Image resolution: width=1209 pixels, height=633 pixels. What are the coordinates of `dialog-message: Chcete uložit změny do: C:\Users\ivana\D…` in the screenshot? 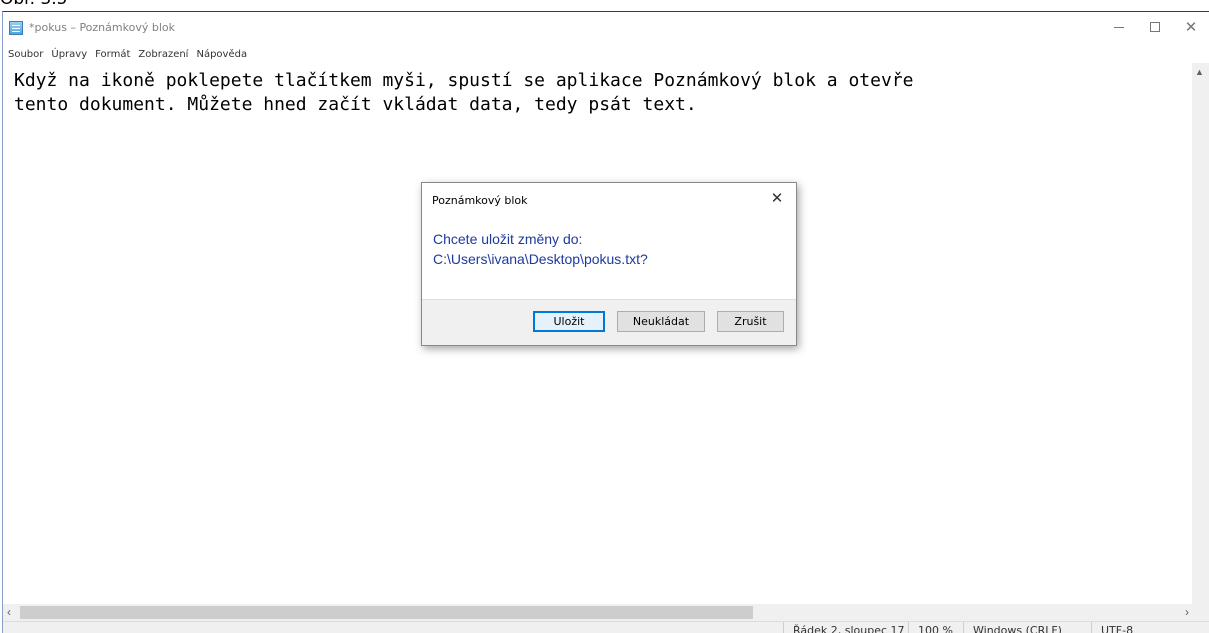 It's located at (540, 249).